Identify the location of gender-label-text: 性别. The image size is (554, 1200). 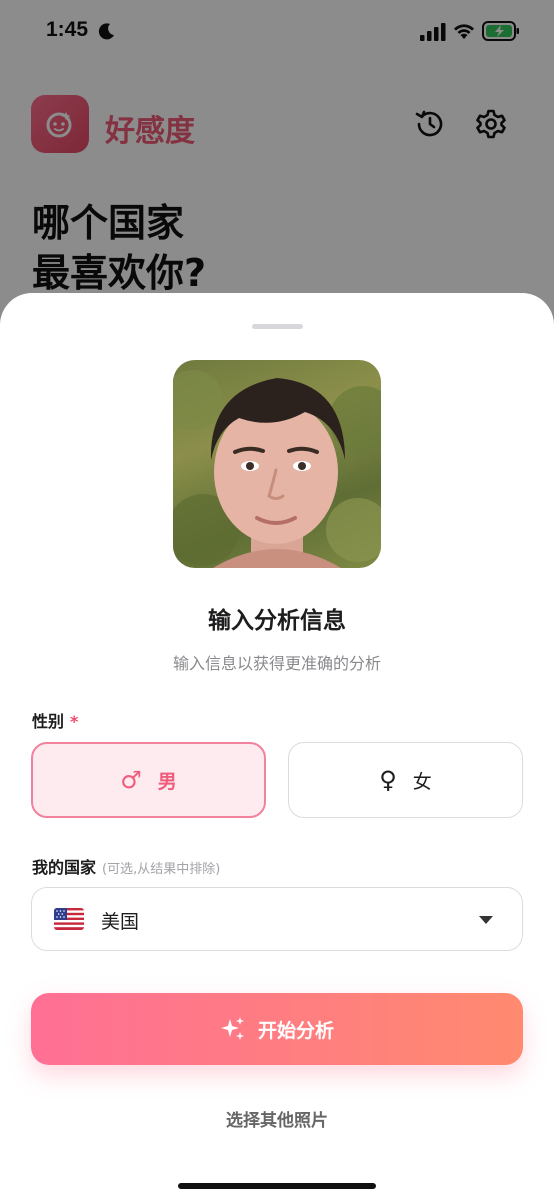
(48, 721).